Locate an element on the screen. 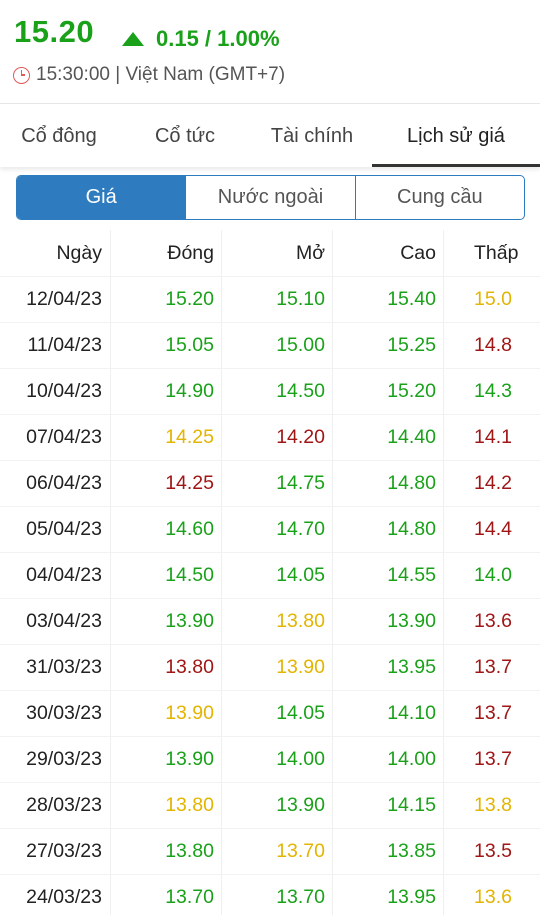 The image size is (540, 915). cell-date: 30/03/23 is located at coordinates (55, 713).